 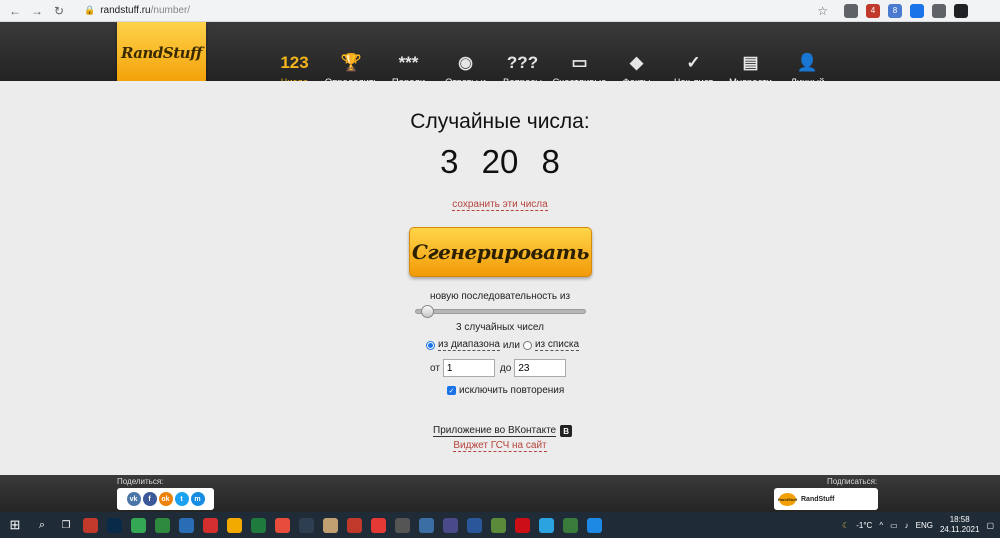 What do you see at coordinates (750, 62) in the screenshot?
I see `scroll-icon: ▤` at bounding box center [750, 62].